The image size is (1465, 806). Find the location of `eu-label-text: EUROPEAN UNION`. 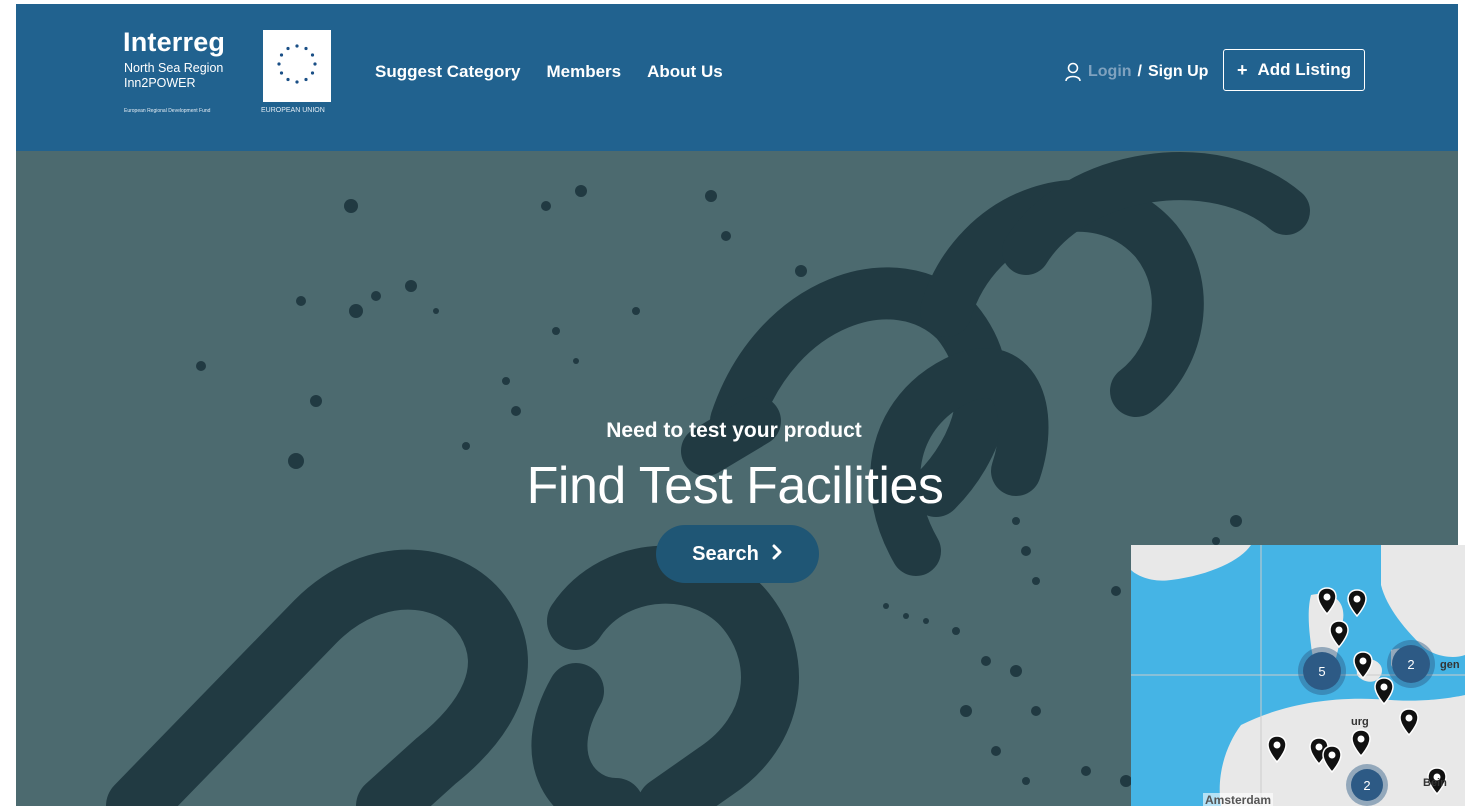

eu-label-text: EUROPEAN UNION is located at coordinates (293, 110).